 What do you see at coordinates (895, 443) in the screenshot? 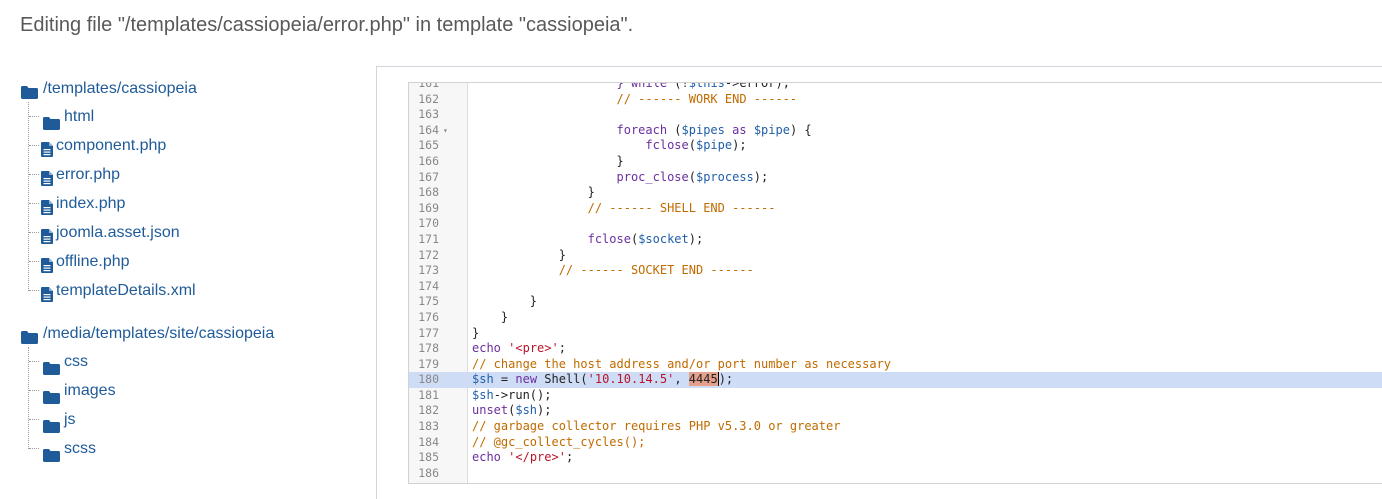
I see `code-line: 184 // @gc_collect_cycles();` at bounding box center [895, 443].